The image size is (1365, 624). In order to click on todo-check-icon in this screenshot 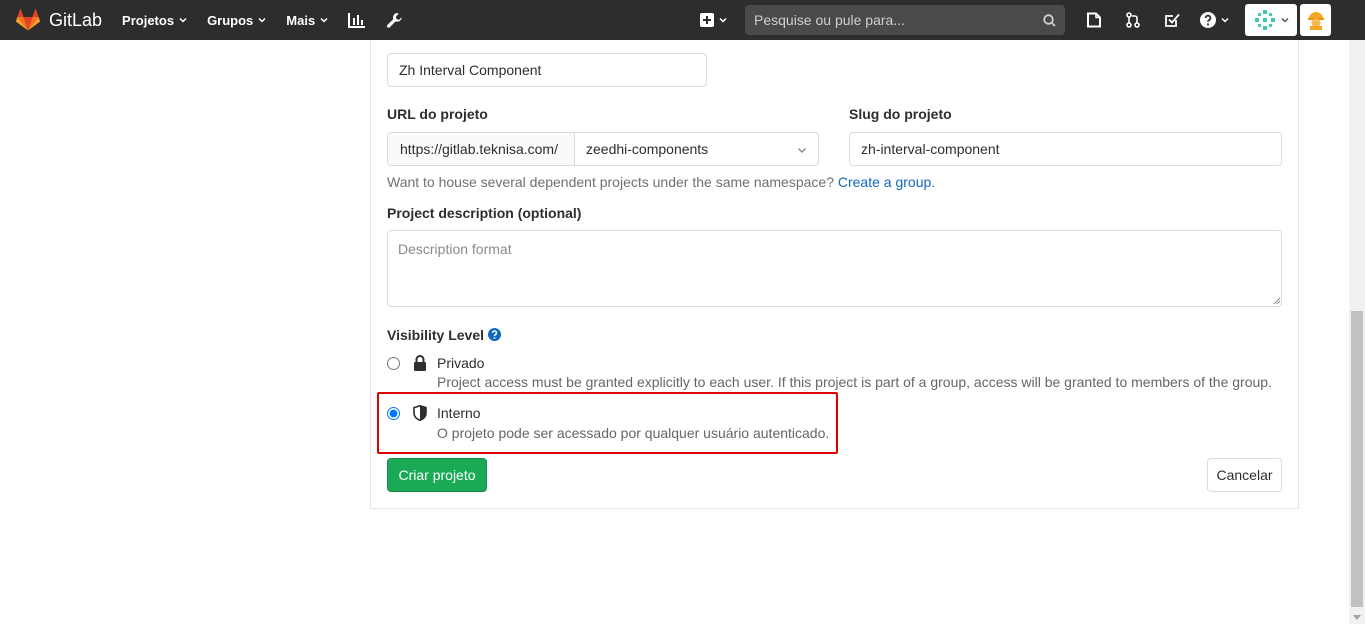, I will do `click(1172, 20)`.